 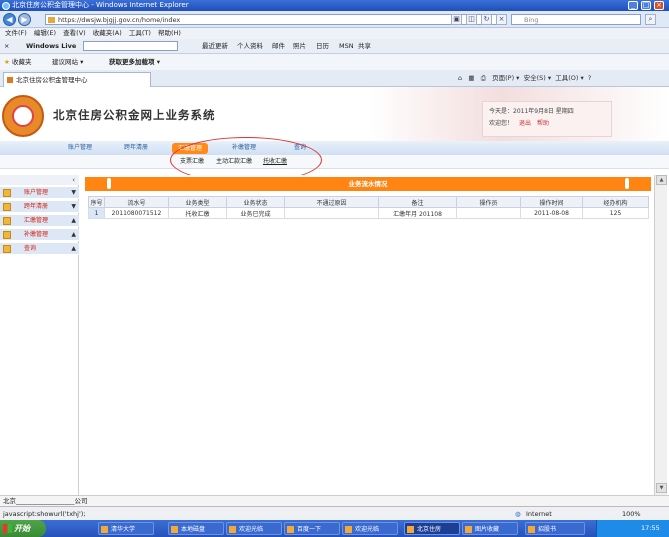 I want to click on close-button: ×, so click(x=659, y=5).